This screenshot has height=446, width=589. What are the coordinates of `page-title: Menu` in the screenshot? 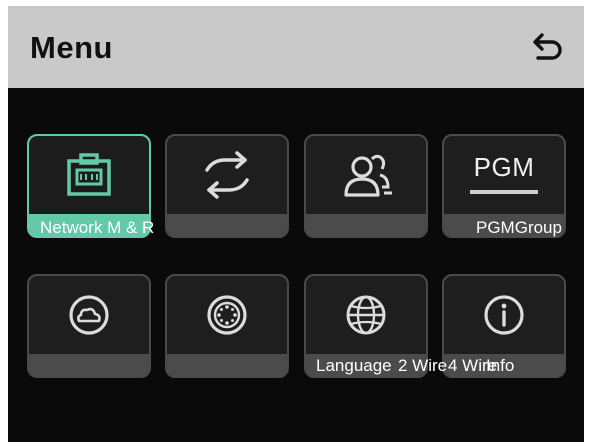 It's located at (71, 47).